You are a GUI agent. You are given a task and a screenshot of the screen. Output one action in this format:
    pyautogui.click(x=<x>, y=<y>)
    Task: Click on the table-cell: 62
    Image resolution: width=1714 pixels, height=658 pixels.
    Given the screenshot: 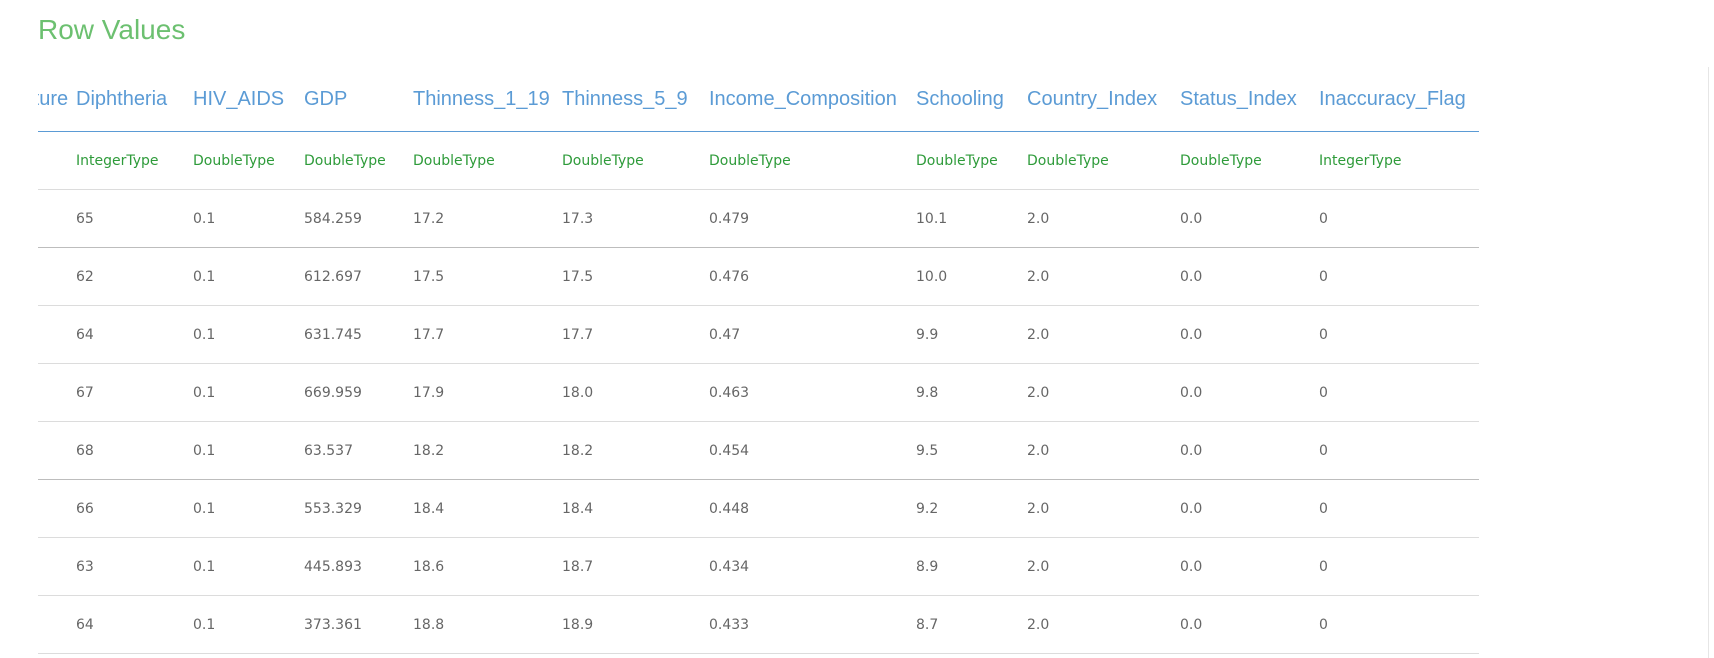 What is the action you would take?
    pyautogui.click(x=134, y=276)
    